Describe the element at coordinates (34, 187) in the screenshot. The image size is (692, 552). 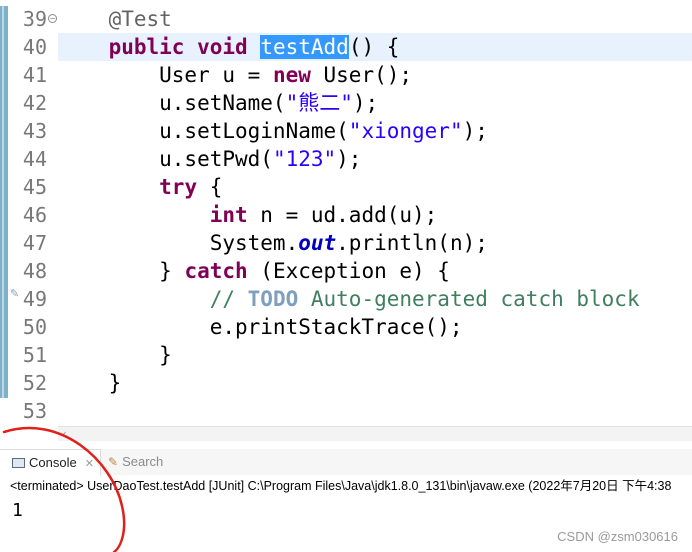
I see `line-number: 45` at that location.